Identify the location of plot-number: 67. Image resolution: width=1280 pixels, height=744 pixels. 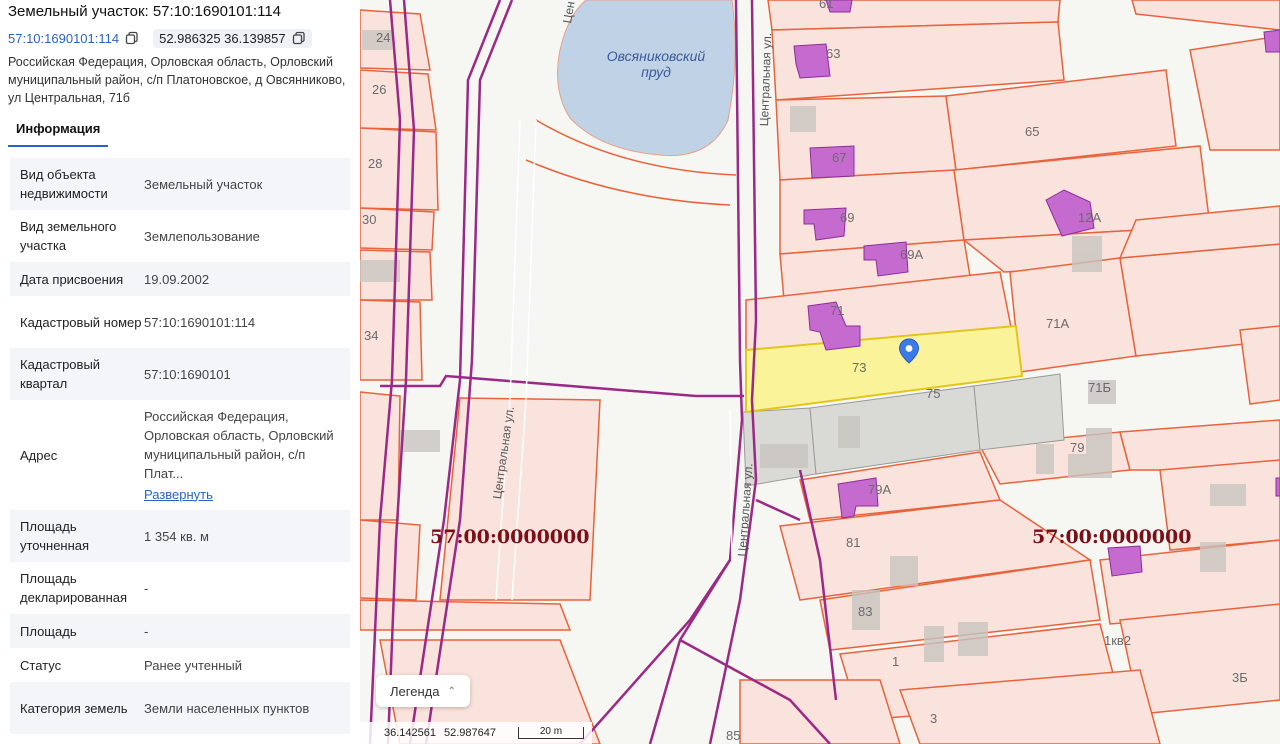
(839, 157).